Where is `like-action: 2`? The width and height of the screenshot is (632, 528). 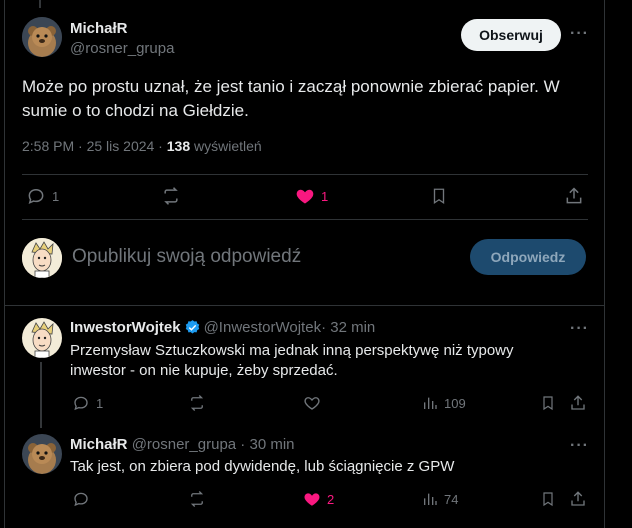
like-action: 2 is located at coordinates (318, 499).